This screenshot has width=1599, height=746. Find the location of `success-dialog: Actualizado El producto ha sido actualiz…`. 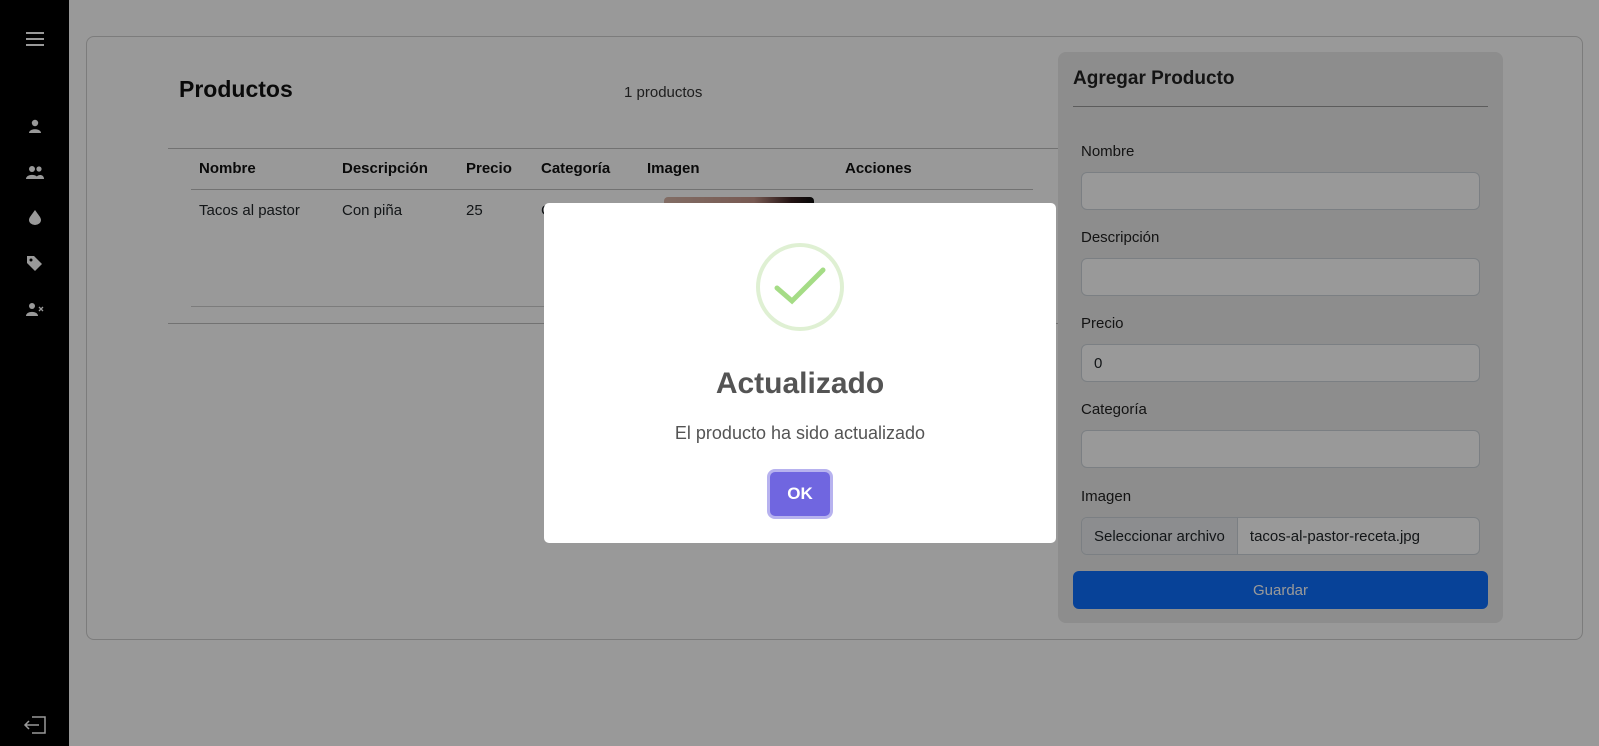

success-dialog: Actualizado El producto ha sido actualiz… is located at coordinates (800, 373).